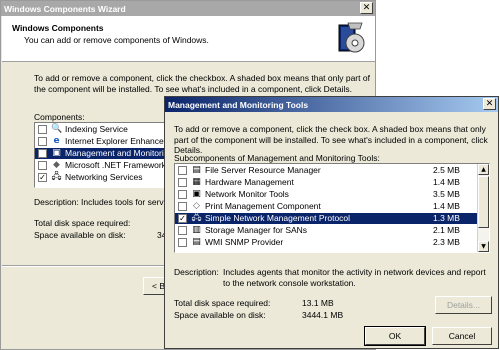 Image resolution: width=500 pixels, height=350 pixels. Describe the element at coordinates (332, 194) in the screenshot. I see `list-item: ▣ Network Monitor Tools 3.5 MB` at that location.